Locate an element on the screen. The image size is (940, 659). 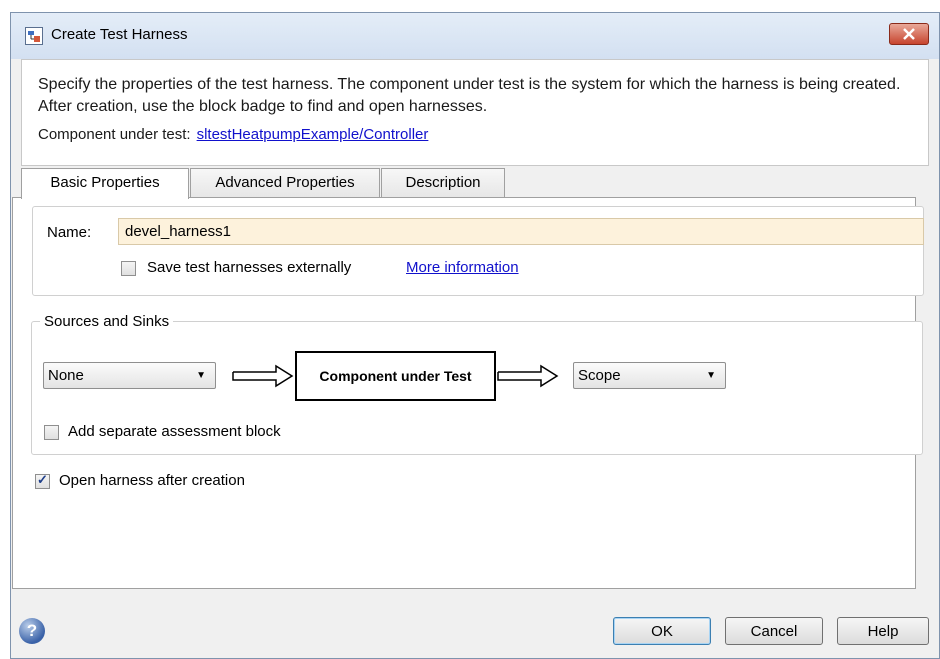
assessment-block-checkbox is located at coordinates (51, 432).